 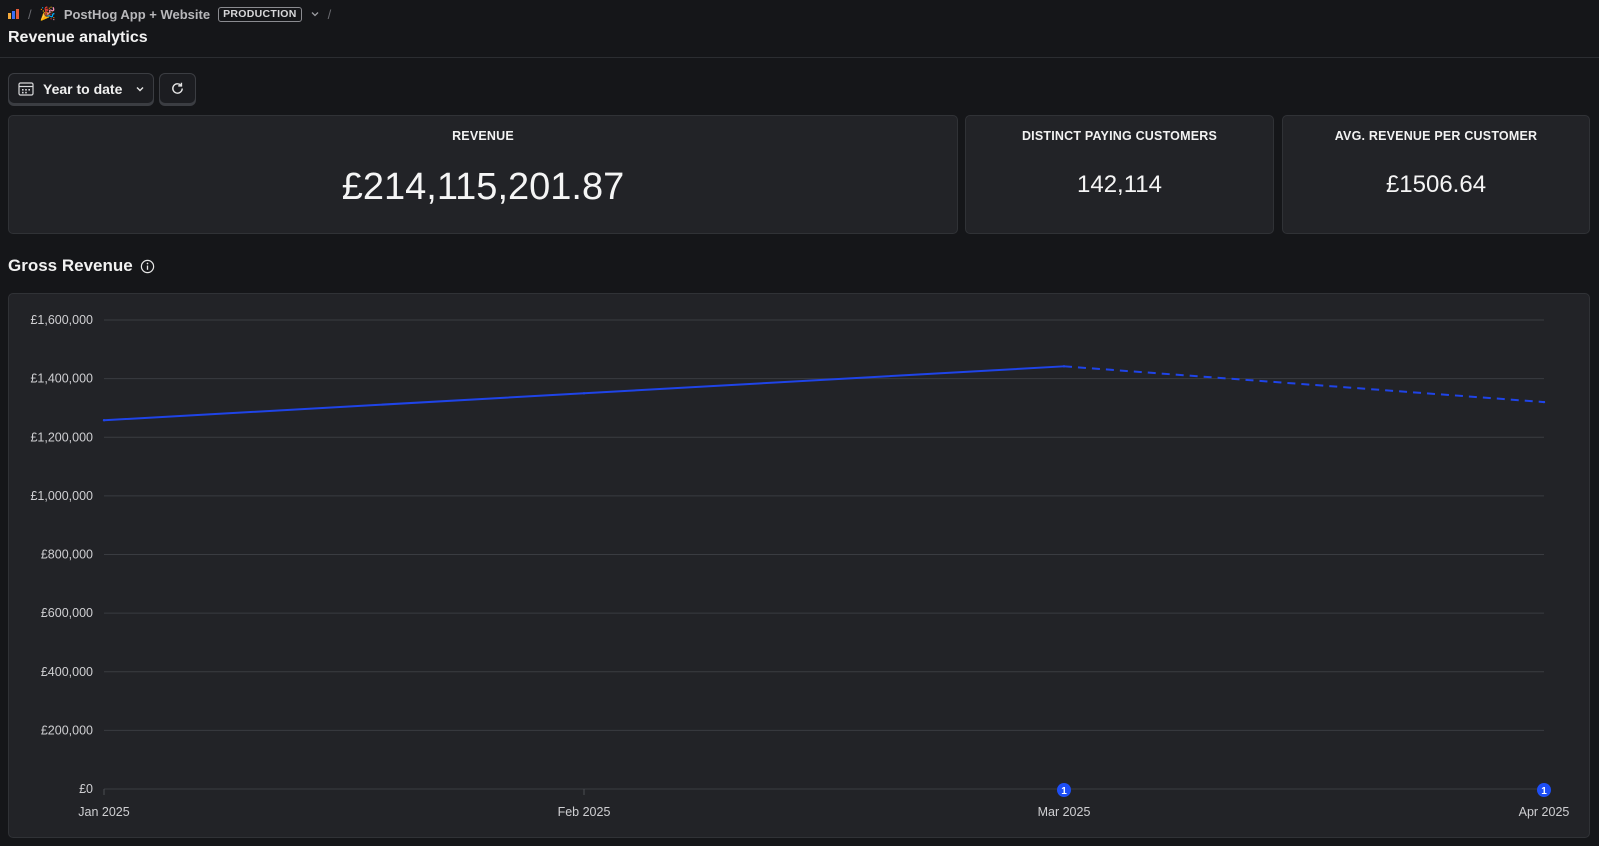 I want to click on posthog-logo-icon, so click(x=14, y=14).